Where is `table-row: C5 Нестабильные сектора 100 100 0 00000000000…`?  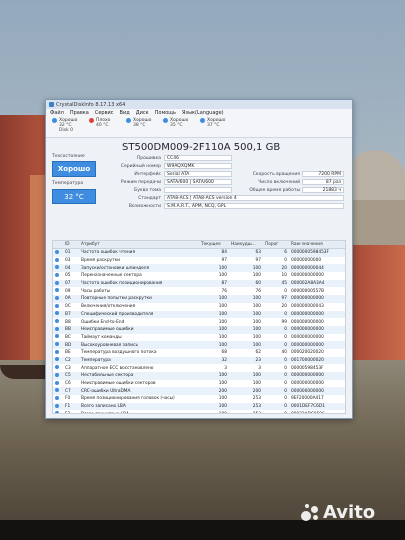
table-row: C5 Нестабильные сектора 100 100 0 00000000000… is located at coordinates (199, 376).